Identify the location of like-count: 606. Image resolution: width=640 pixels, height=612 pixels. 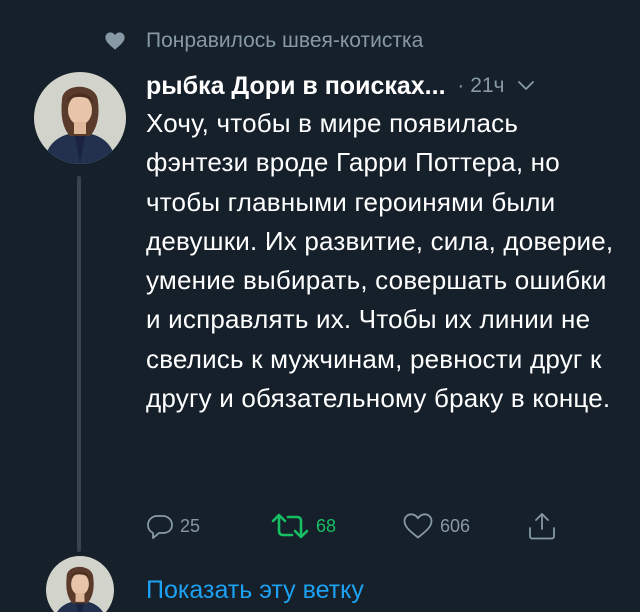
(455, 525).